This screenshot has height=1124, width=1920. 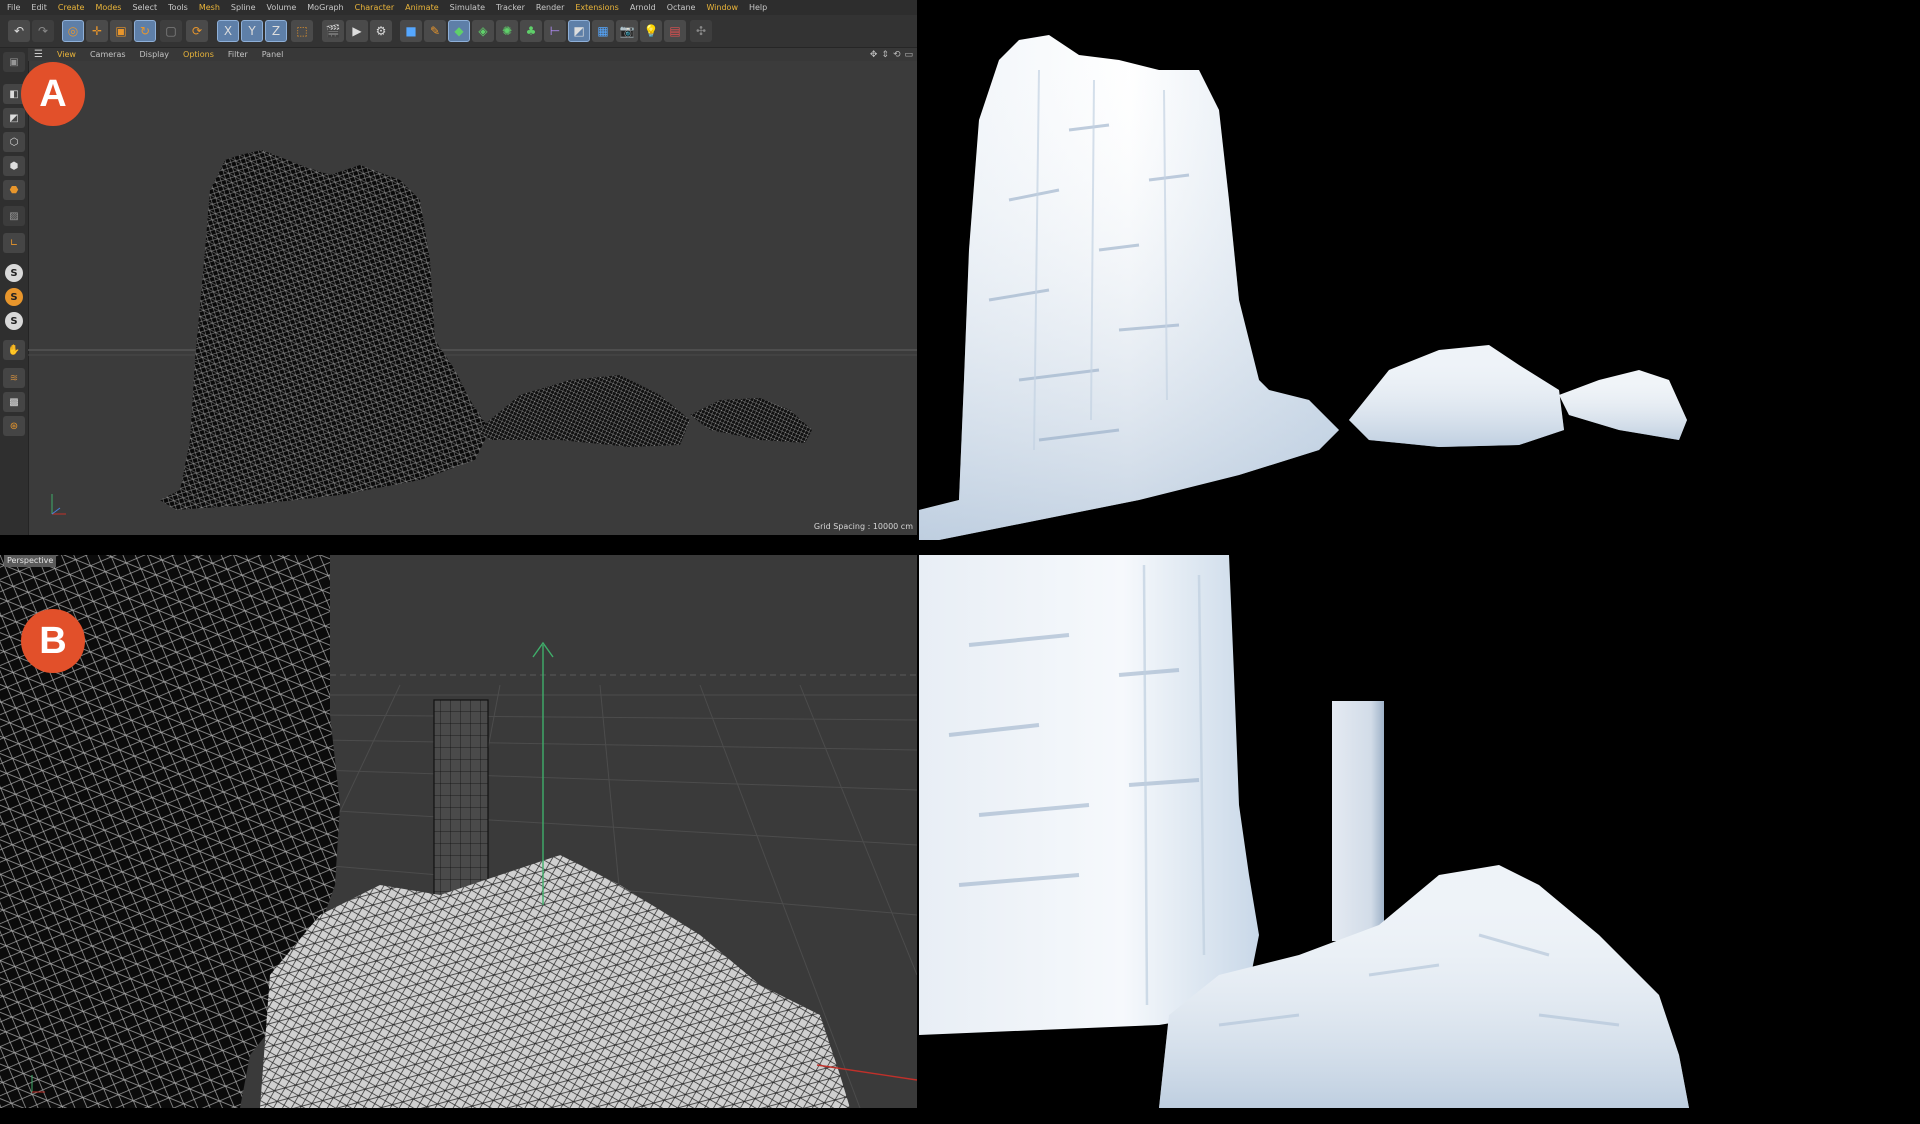 I want to click on panel-b-label: B, so click(x=53, y=641).